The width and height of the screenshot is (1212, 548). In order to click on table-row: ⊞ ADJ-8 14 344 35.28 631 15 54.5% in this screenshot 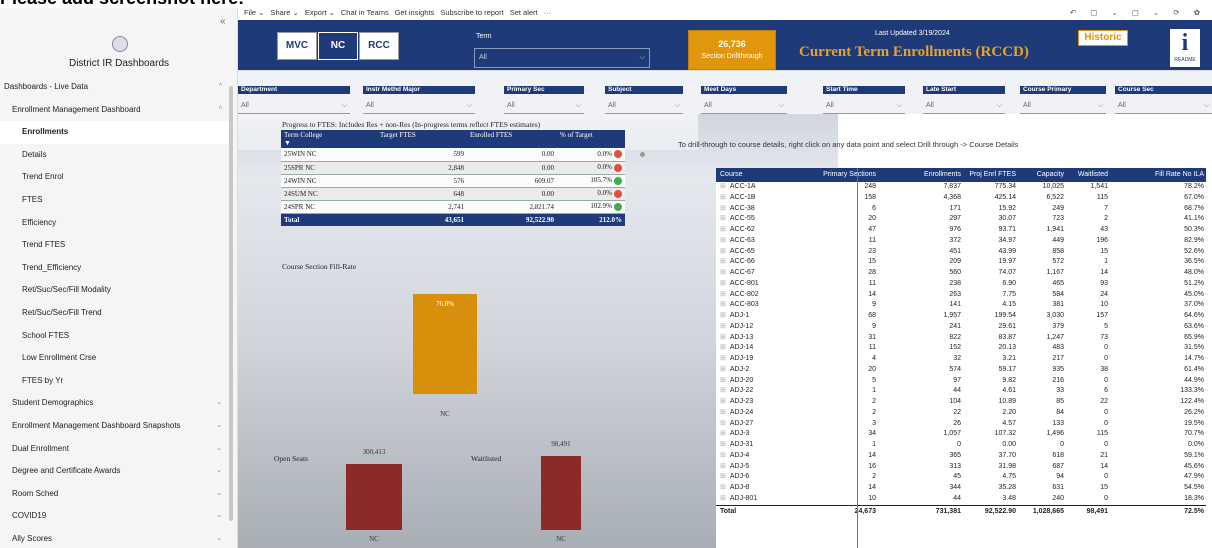, I will do `click(961, 488)`.